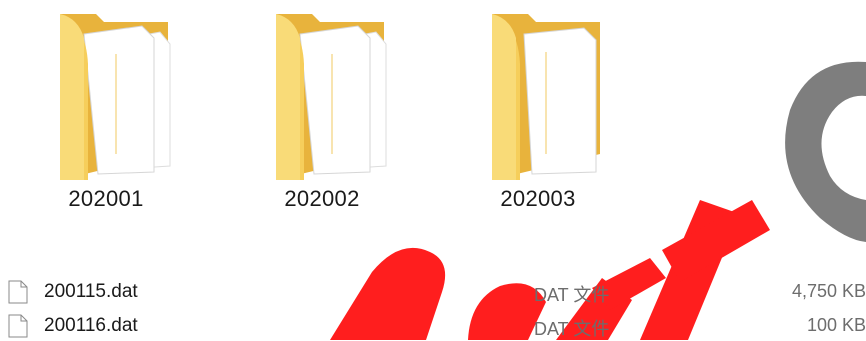  Describe the element at coordinates (433, 326) in the screenshot. I see `list-item: 200116.dat DAT 文件 100 KB` at that location.